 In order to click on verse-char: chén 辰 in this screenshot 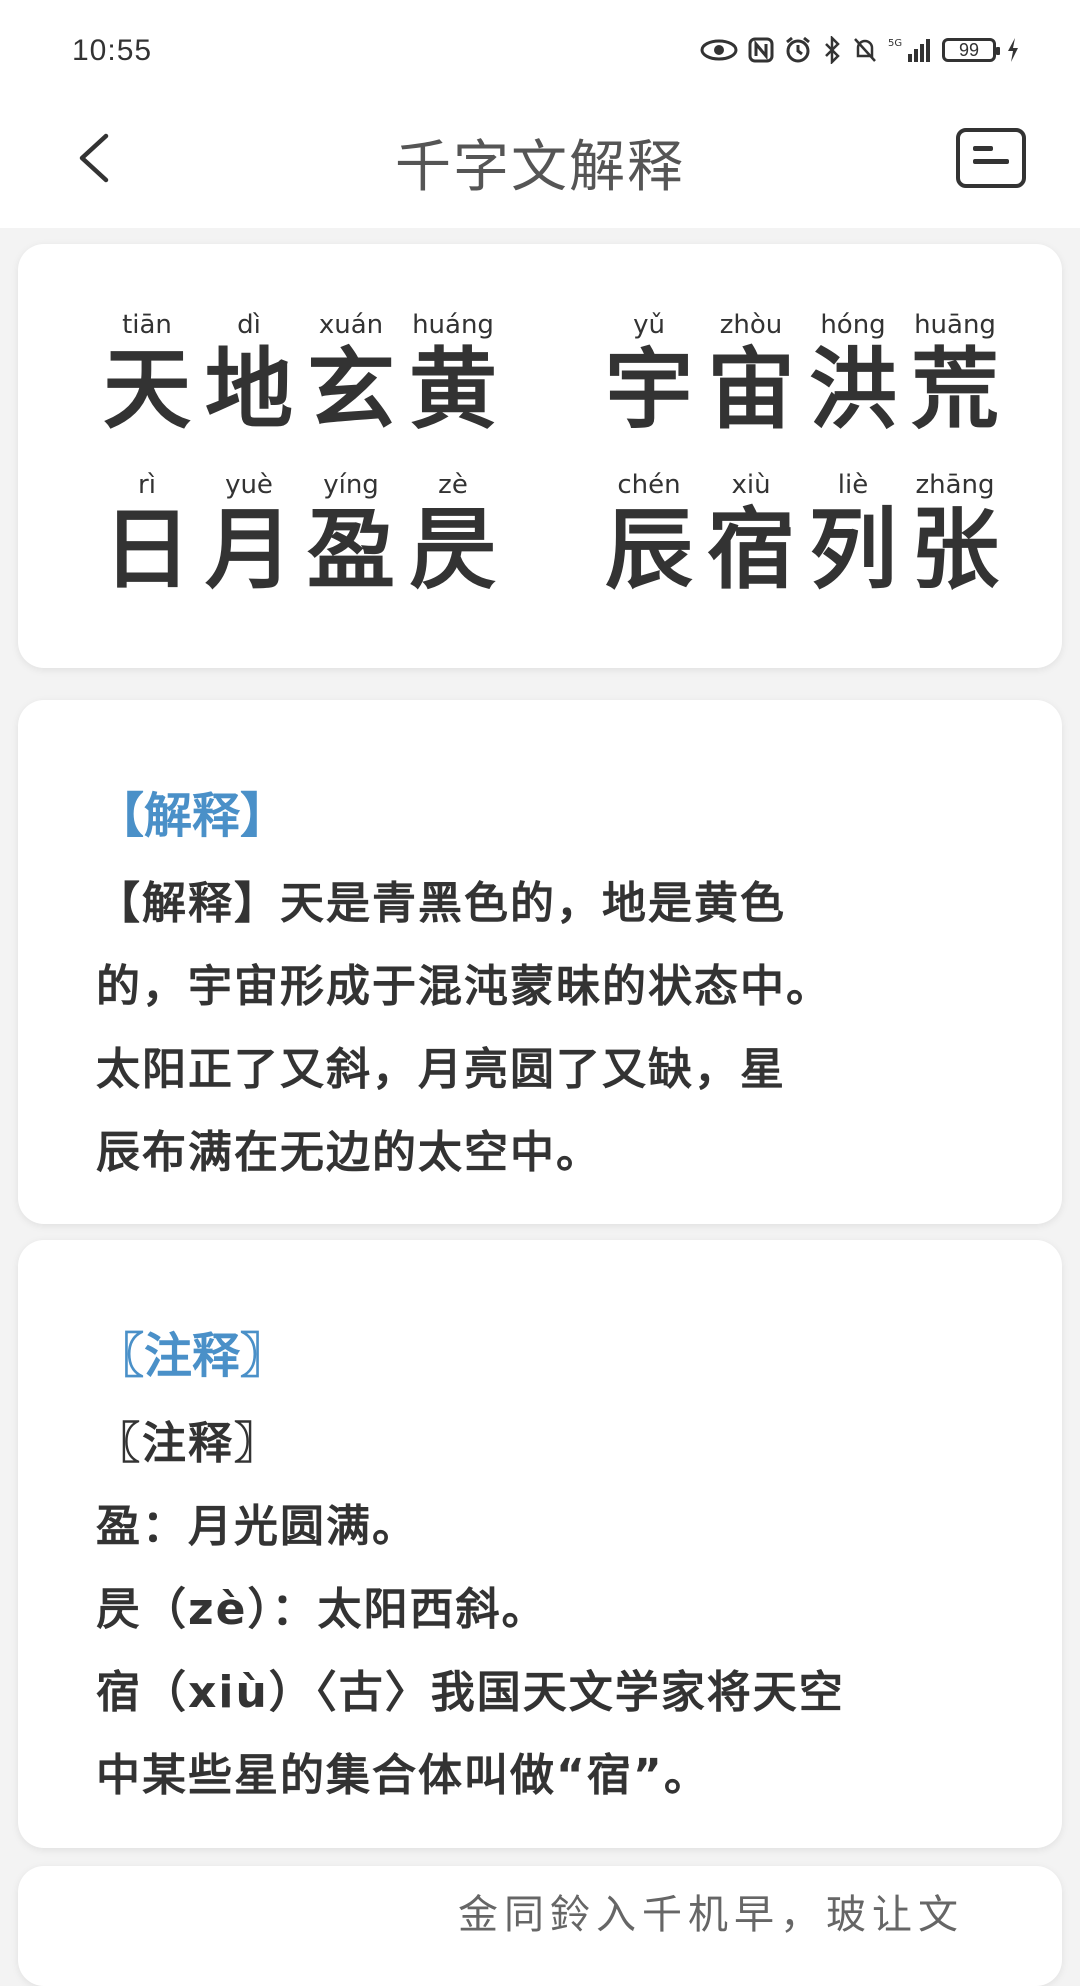, I will do `click(649, 533)`.